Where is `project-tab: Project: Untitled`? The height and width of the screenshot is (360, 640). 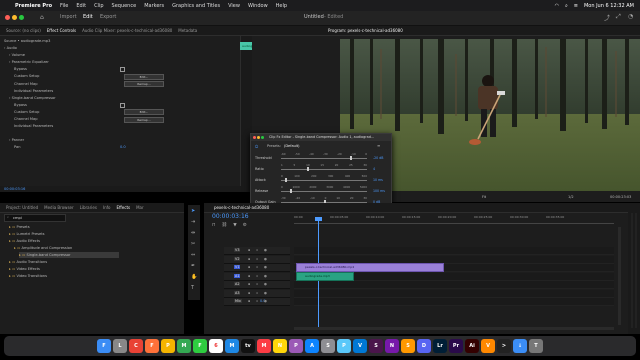
project-tab: Project: Untitled is located at coordinates (22, 207).